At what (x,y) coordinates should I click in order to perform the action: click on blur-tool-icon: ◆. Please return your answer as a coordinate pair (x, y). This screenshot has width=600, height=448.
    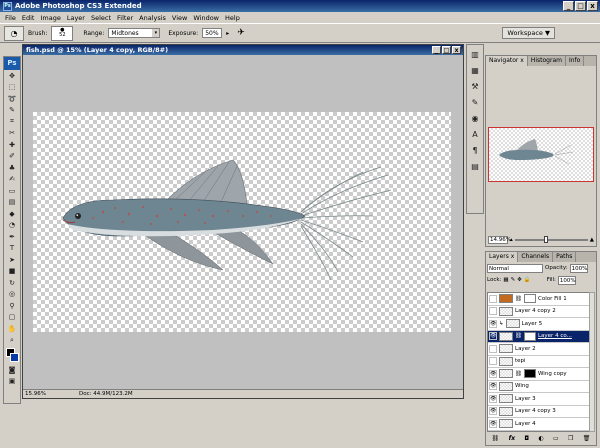
    Looking at the image, I should click on (12, 214).